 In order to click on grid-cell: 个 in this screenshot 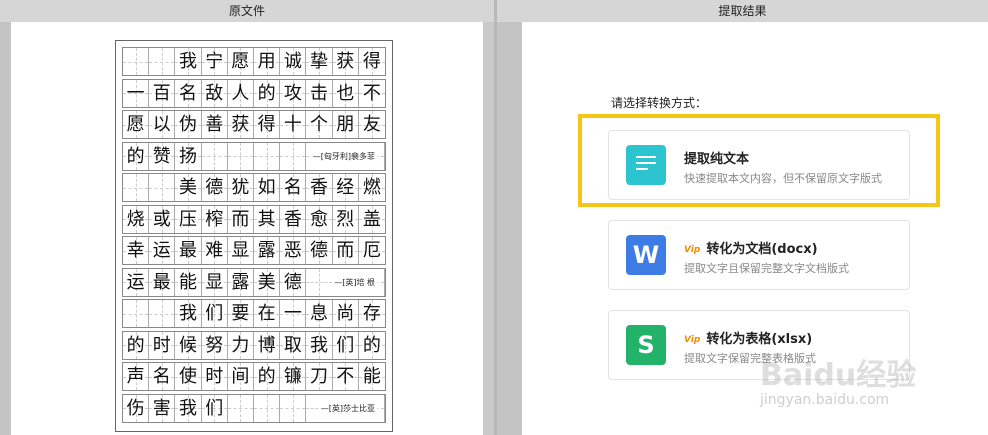, I will do `click(319, 124)`.